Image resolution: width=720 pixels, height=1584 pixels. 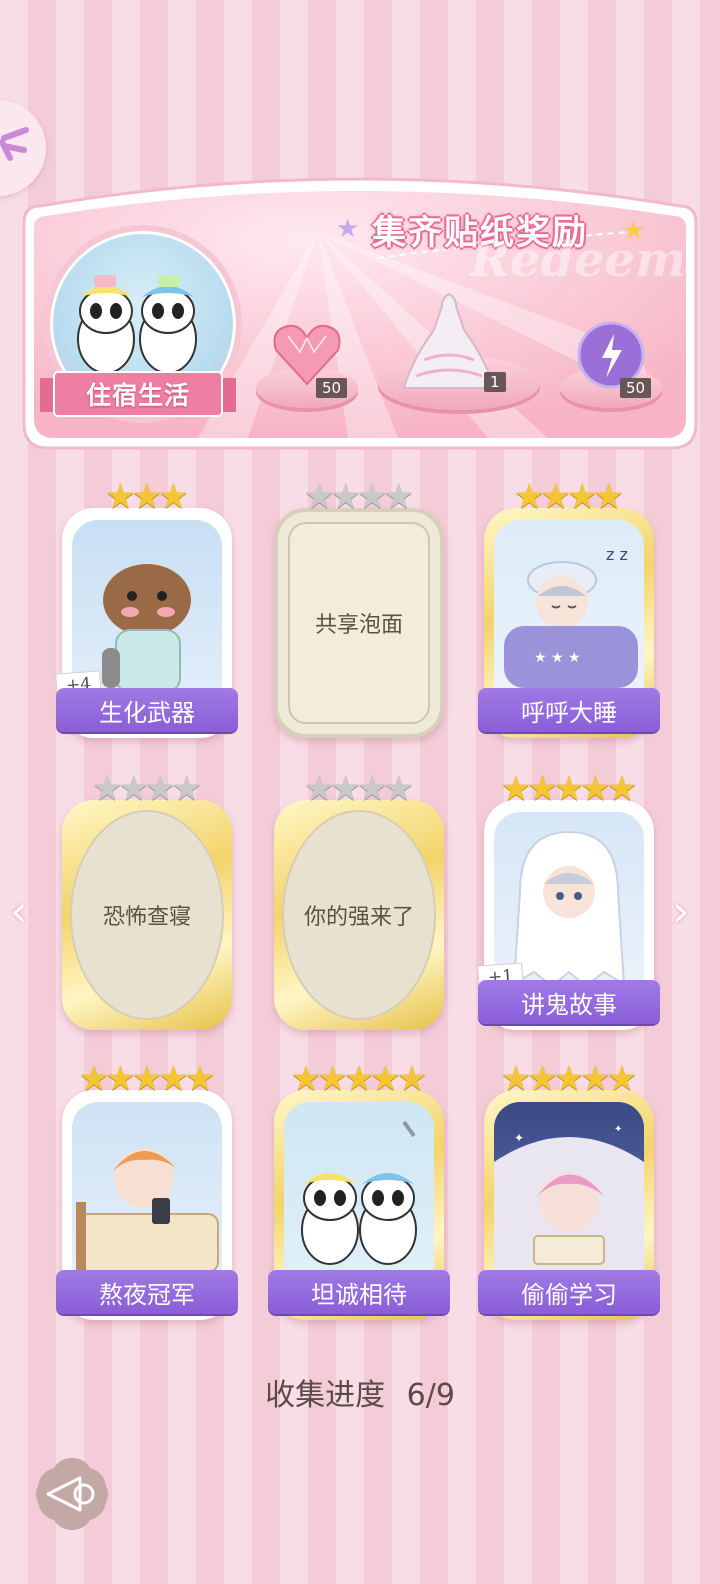 What do you see at coordinates (359, 1292) in the screenshot?
I see `card-title: 坦诚相待` at bounding box center [359, 1292].